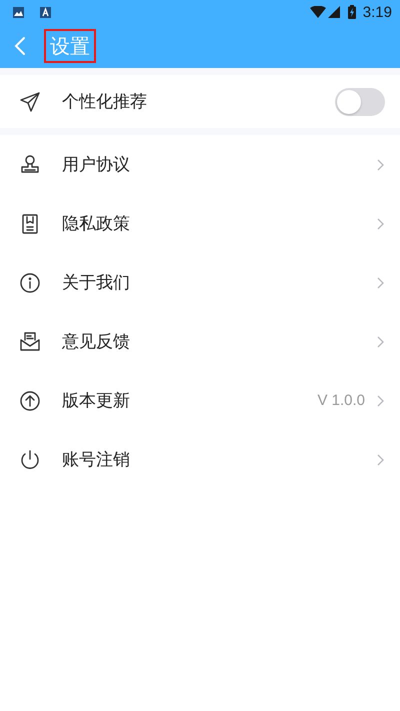  What do you see at coordinates (341, 400) in the screenshot?
I see `version-text: V 1.0.0` at bounding box center [341, 400].